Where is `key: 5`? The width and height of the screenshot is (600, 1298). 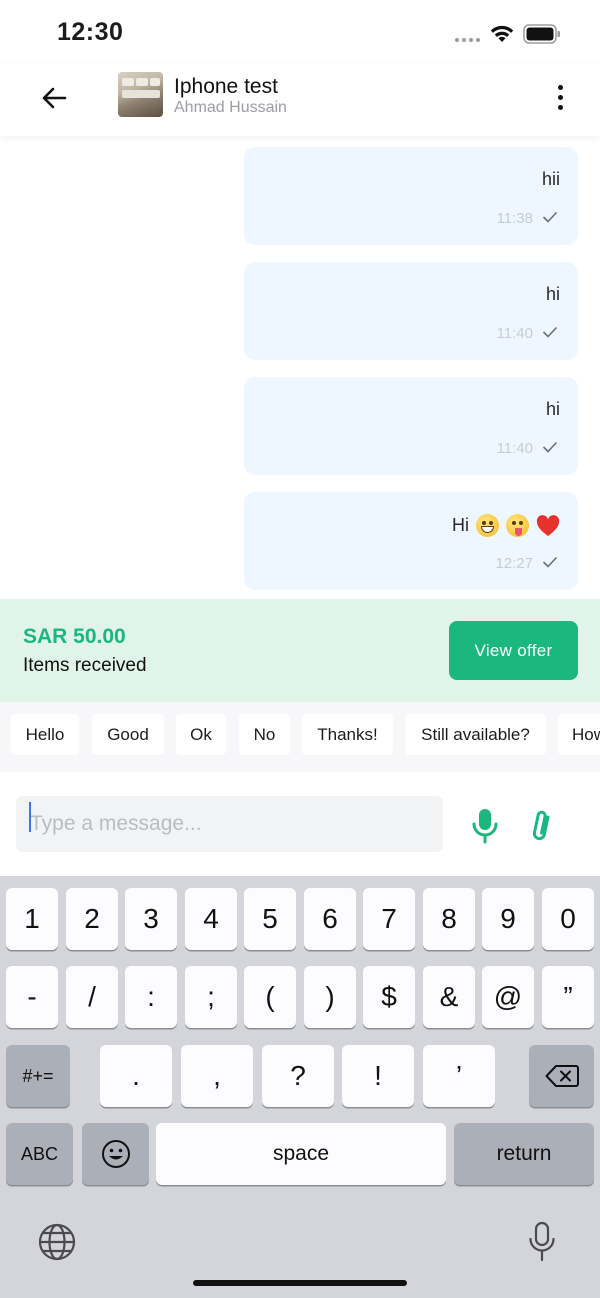 key: 5 is located at coordinates (270, 919).